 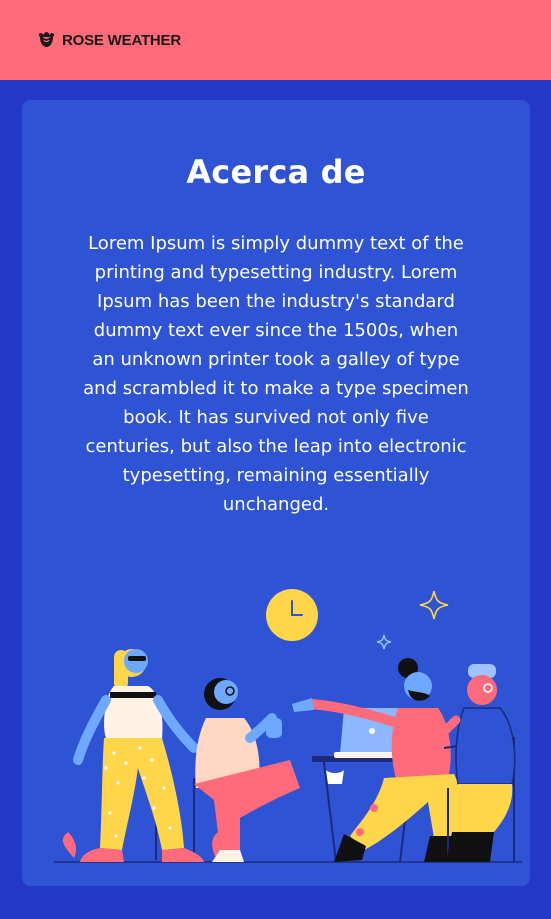 I want to click on page-title: Acerca de, so click(x=276, y=172).